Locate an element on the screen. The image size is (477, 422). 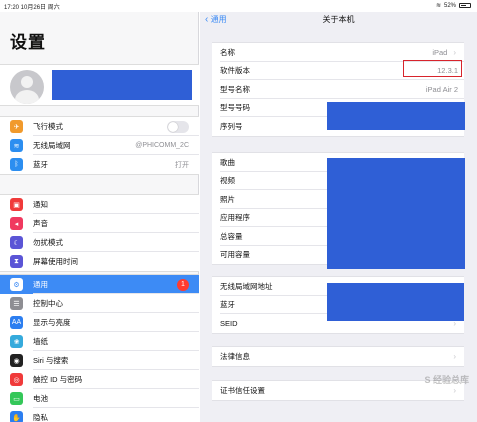
detail-row: 法律信息 › is located at coordinates (338, 356).